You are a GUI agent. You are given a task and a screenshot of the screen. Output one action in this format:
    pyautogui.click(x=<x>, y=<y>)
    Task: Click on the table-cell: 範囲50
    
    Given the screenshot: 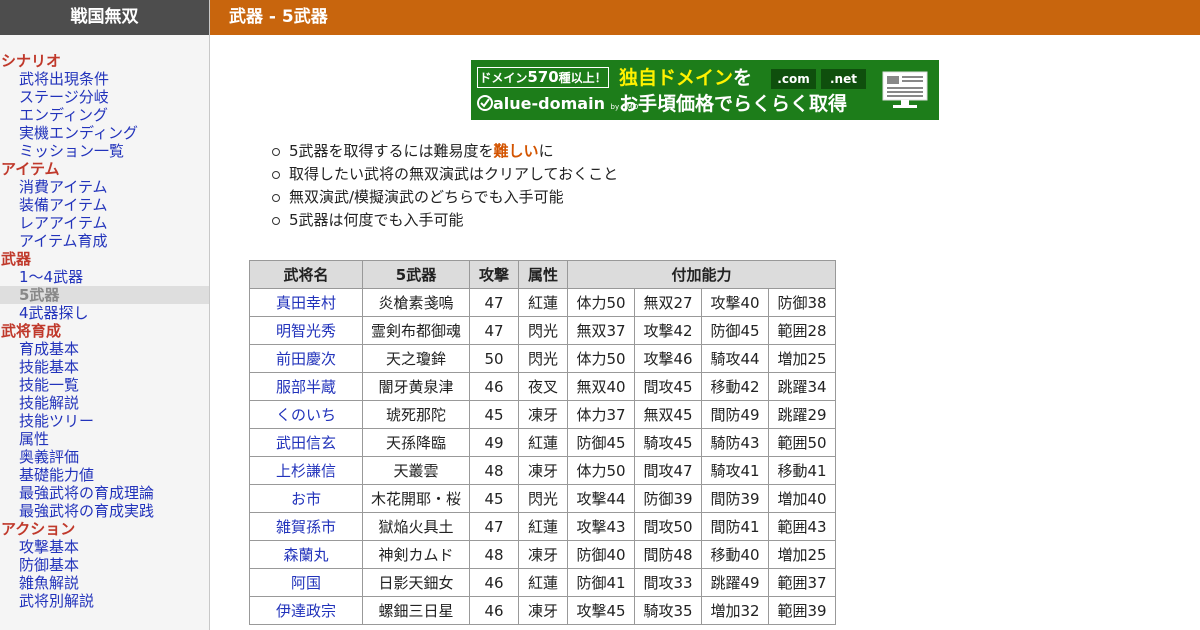 What is the action you would take?
    pyautogui.click(x=802, y=442)
    